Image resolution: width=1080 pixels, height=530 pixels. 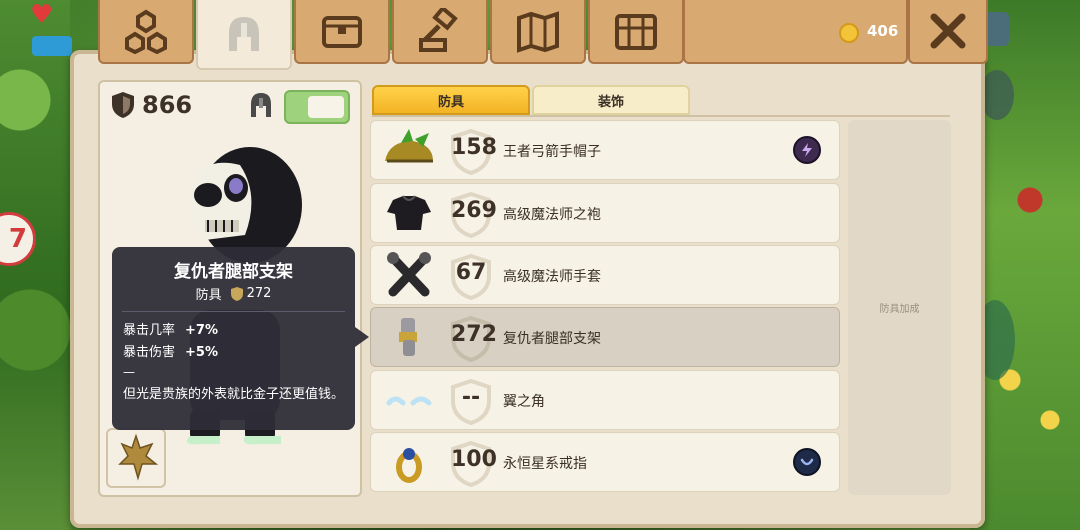 I want to click on tab-skills, so click(x=146, y=32).